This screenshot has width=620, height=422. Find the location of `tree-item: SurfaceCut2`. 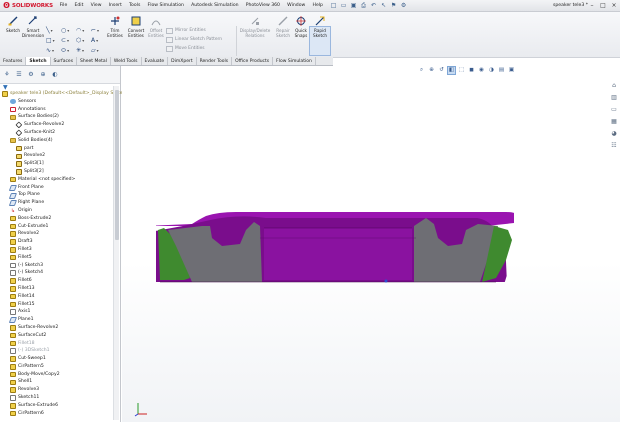

tree-item: SurfaceCut2 is located at coordinates (57, 336).